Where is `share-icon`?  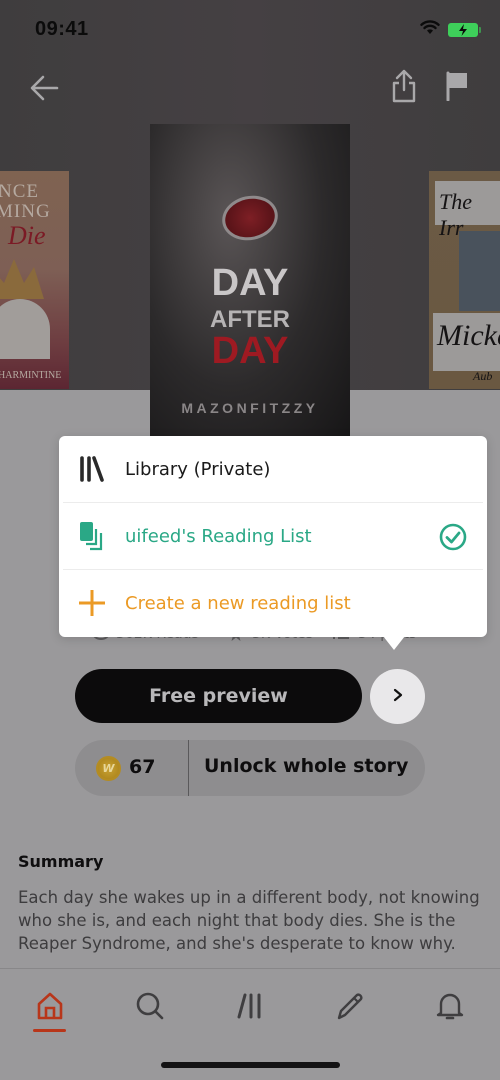 share-icon is located at coordinates (404, 88).